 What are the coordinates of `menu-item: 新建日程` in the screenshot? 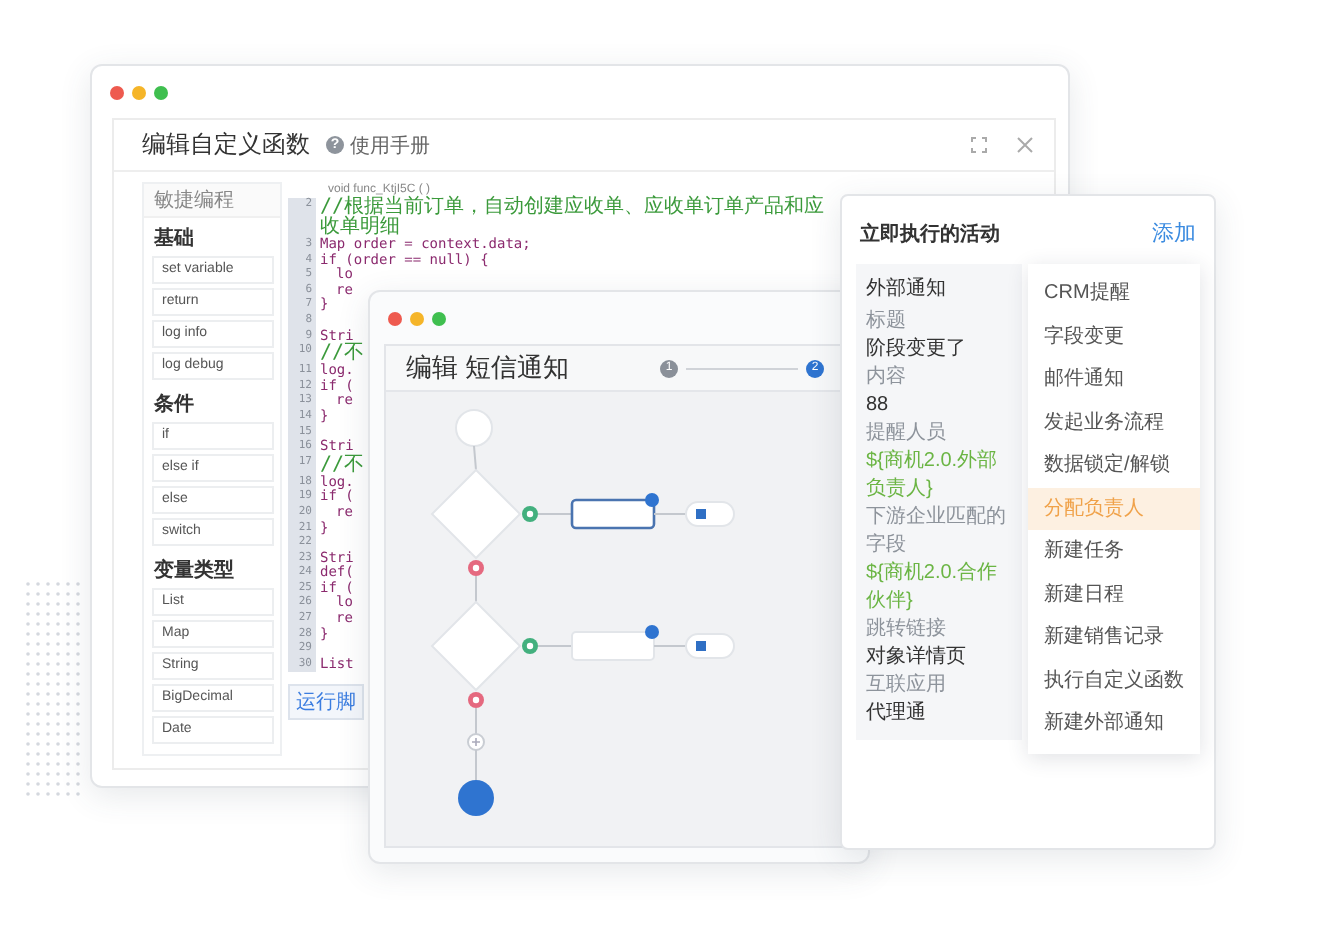 It's located at (1114, 594).